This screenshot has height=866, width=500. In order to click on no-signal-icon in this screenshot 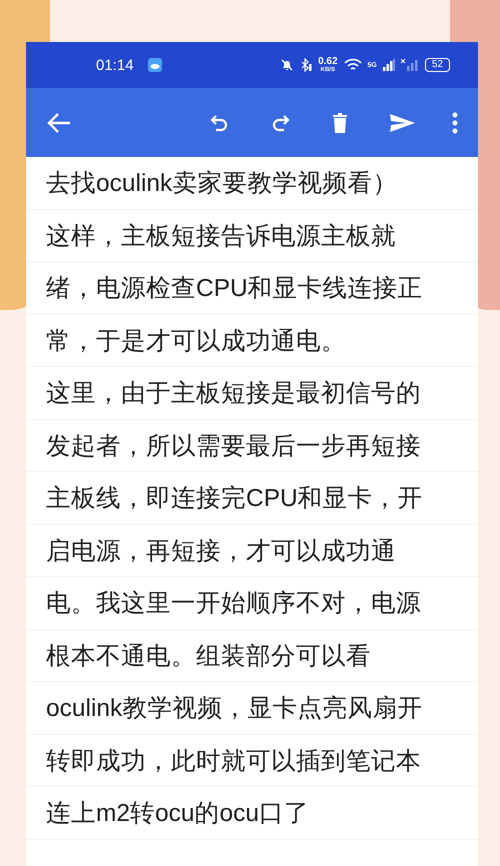, I will do `click(409, 65)`.